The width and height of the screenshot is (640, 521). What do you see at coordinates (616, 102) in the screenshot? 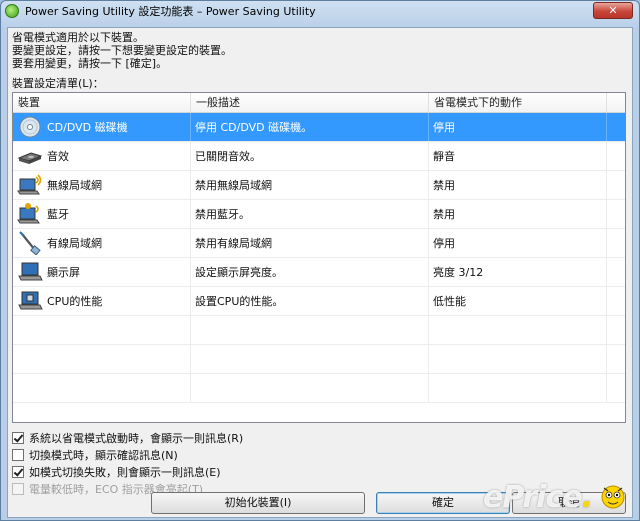
I see `column-header-filler` at bounding box center [616, 102].